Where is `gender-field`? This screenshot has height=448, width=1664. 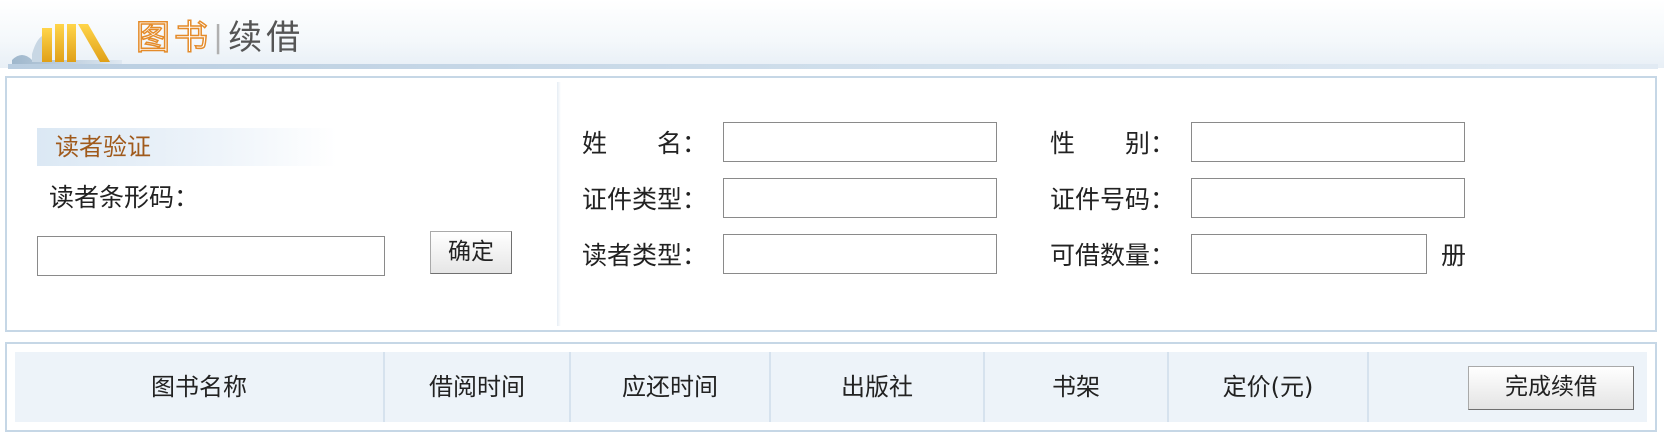 gender-field is located at coordinates (1328, 142).